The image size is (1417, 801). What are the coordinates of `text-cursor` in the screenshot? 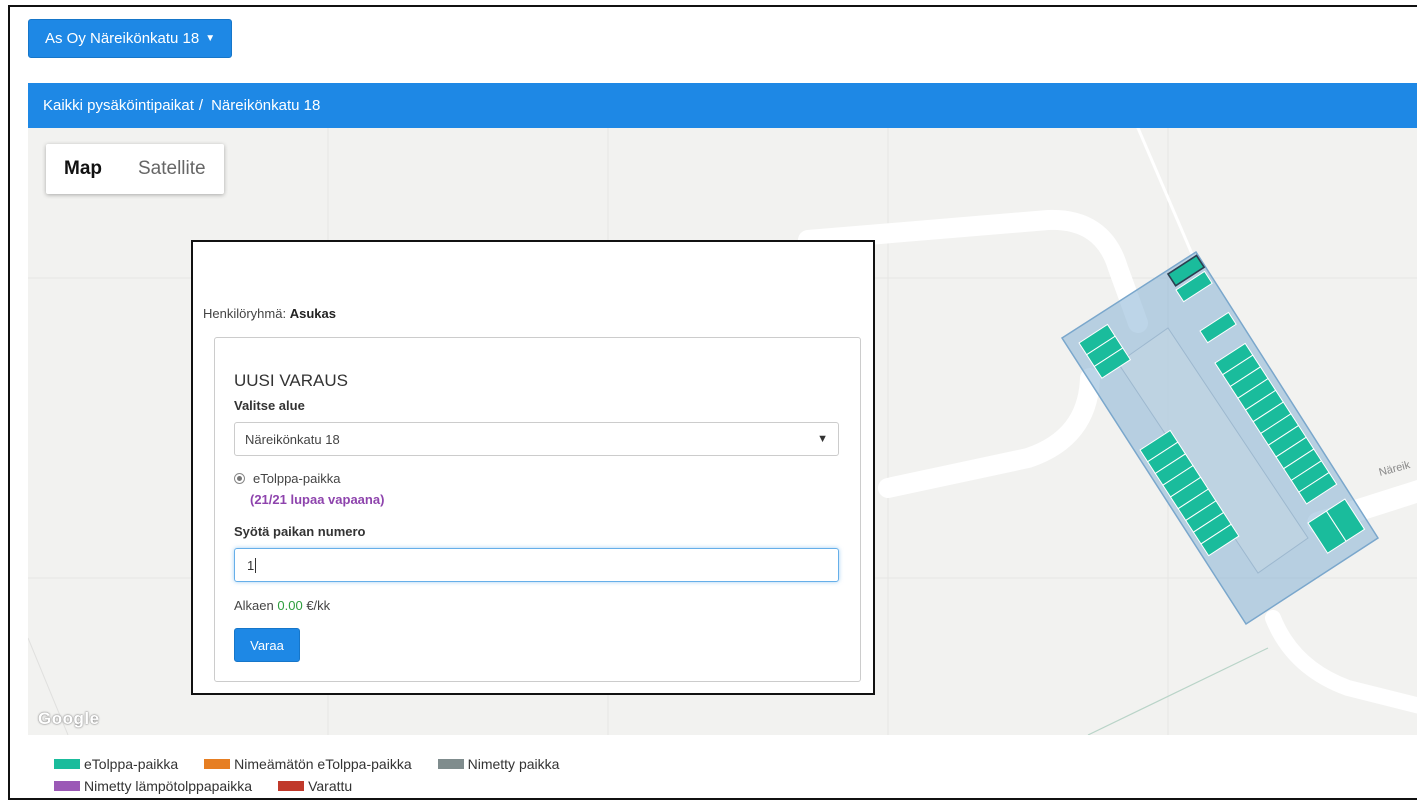 It's located at (256, 565).